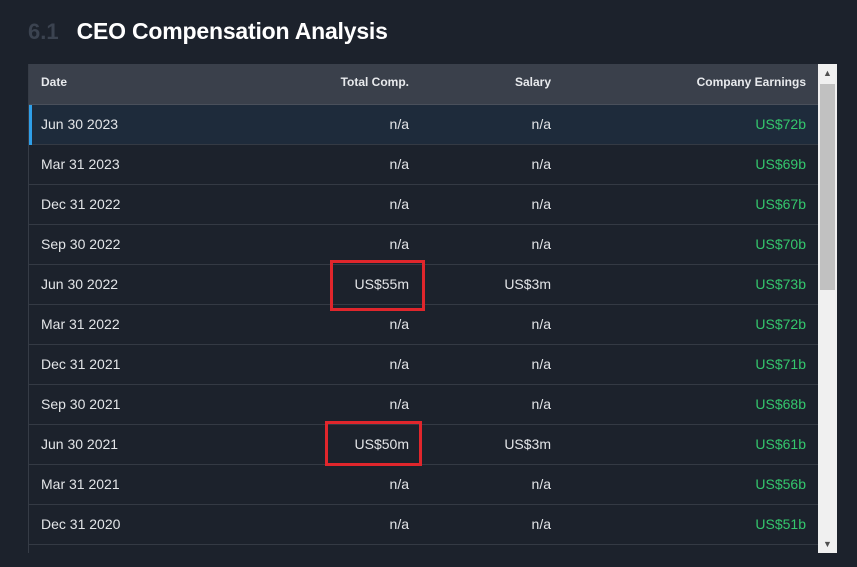  What do you see at coordinates (81, 364) in the screenshot?
I see `cell-date: Dec 31 2021` at bounding box center [81, 364].